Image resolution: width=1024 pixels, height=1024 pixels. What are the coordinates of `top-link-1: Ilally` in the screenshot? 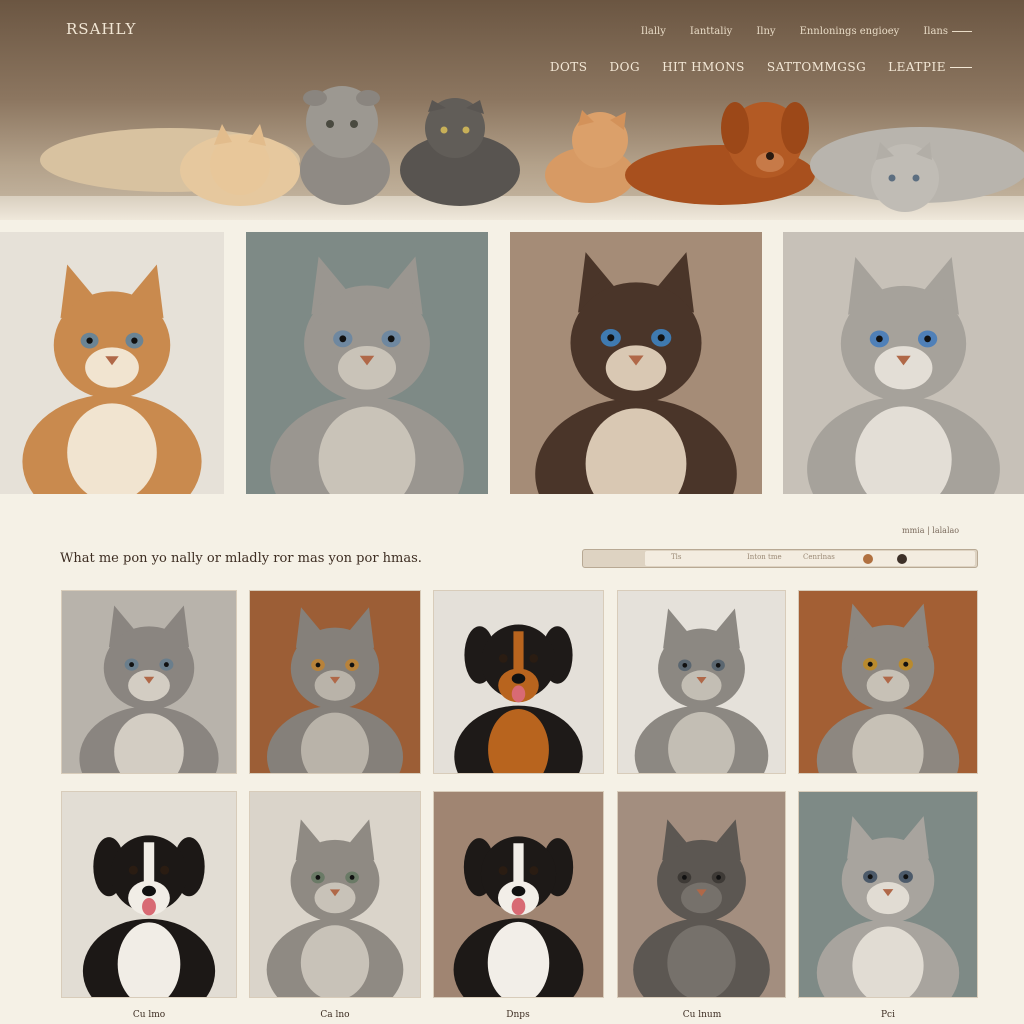 It's located at (653, 31).